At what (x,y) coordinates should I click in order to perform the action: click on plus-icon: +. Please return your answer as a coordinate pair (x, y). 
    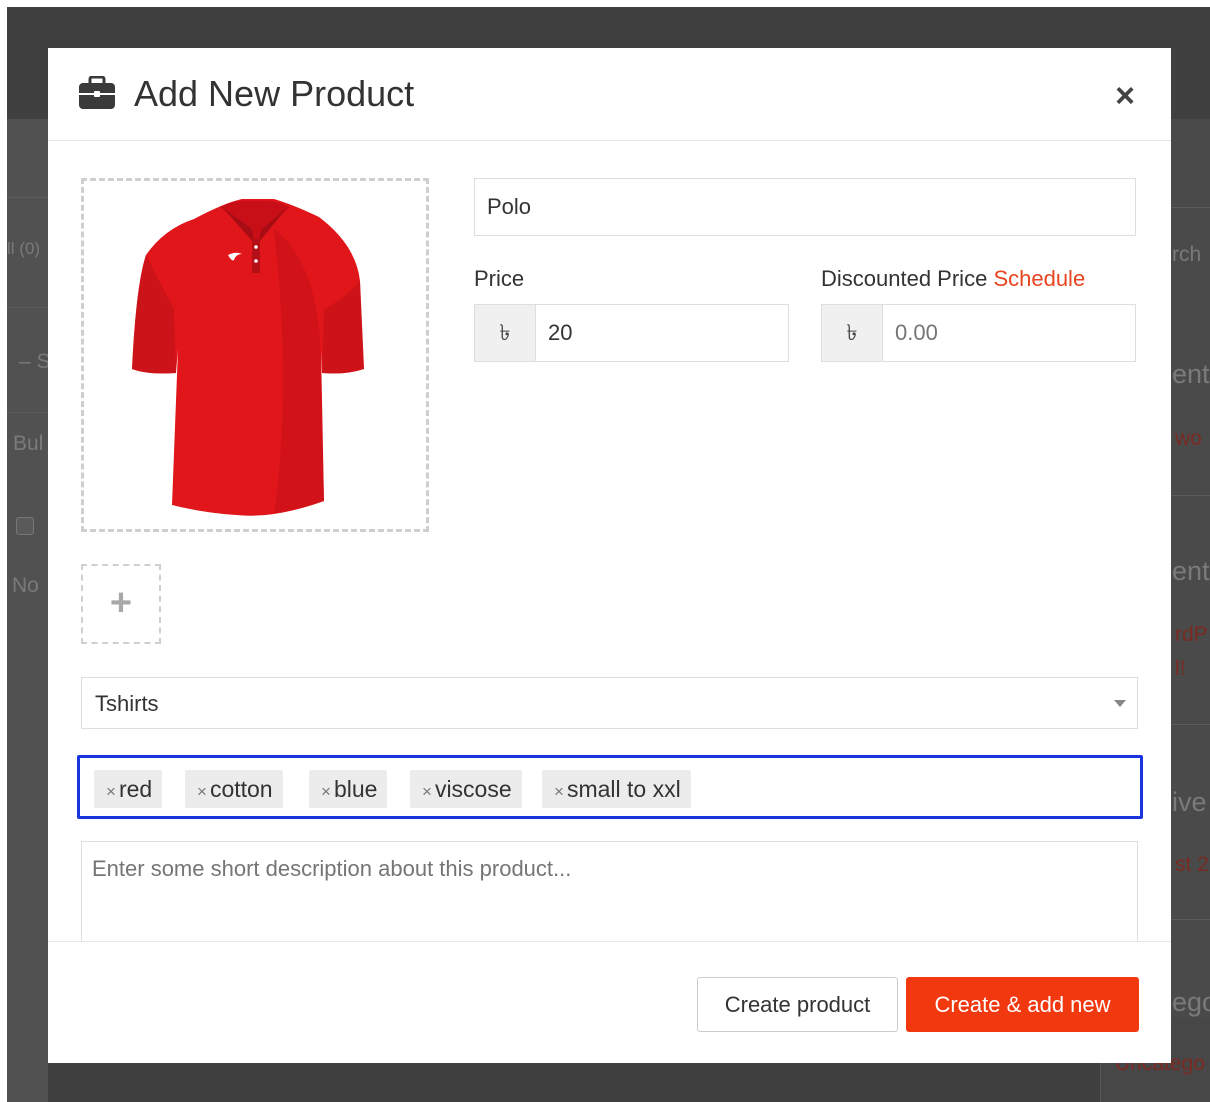
    Looking at the image, I should click on (121, 603).